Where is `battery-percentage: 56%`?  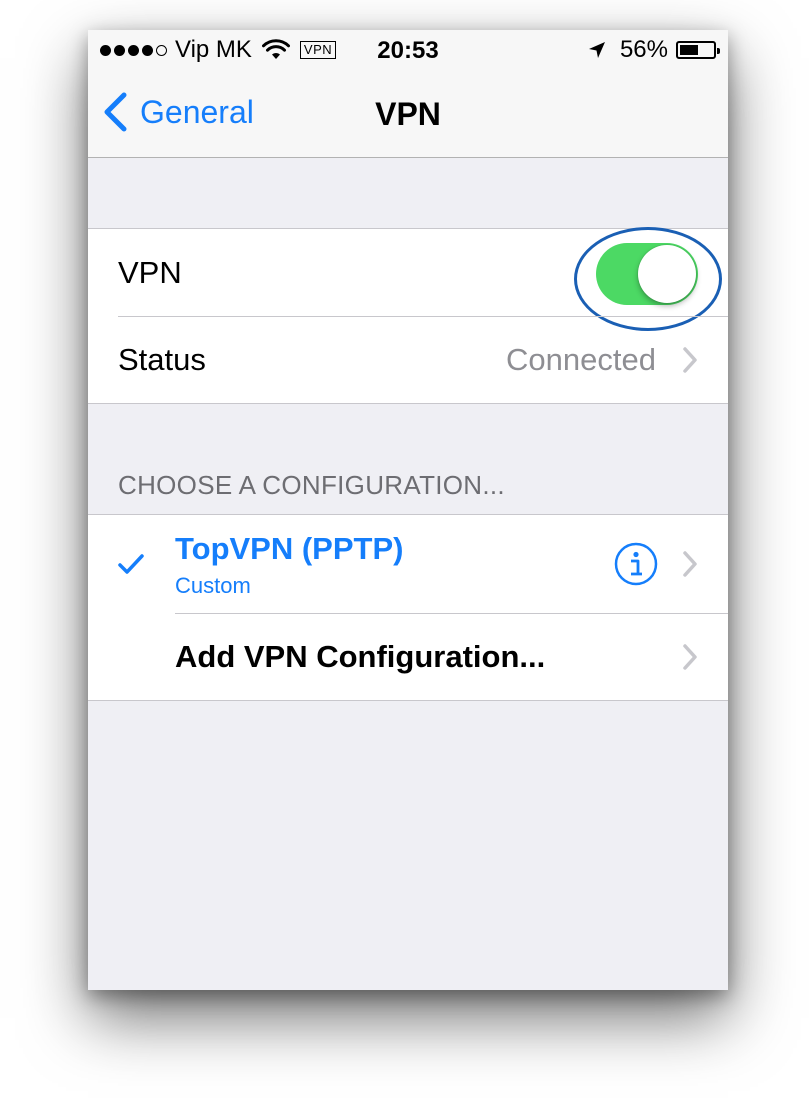 battery-percentage: 56% is located at coordinates (643, 49).